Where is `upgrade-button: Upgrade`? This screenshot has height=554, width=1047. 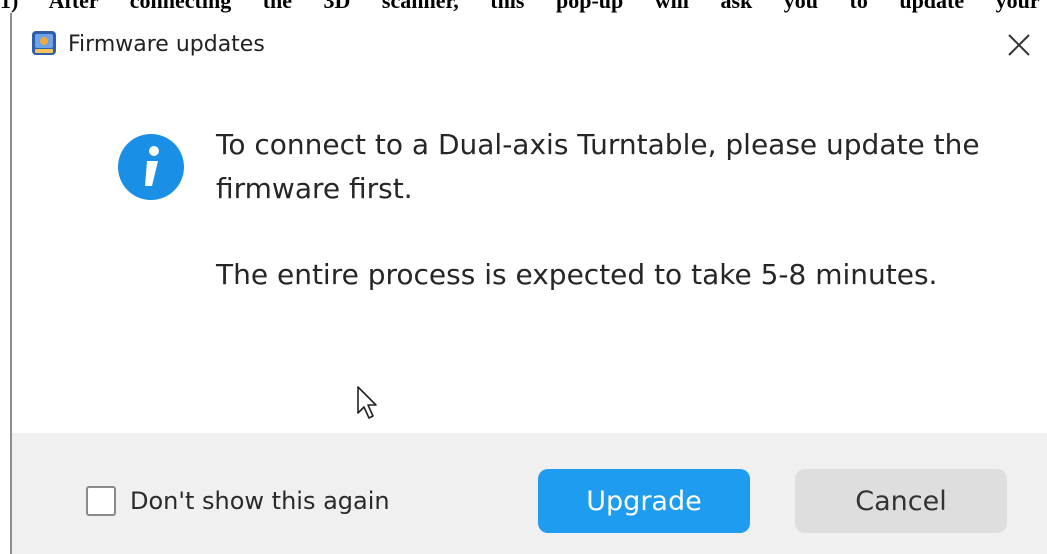 upgrade-button: Upgrade is located at coordinates (644, 501).